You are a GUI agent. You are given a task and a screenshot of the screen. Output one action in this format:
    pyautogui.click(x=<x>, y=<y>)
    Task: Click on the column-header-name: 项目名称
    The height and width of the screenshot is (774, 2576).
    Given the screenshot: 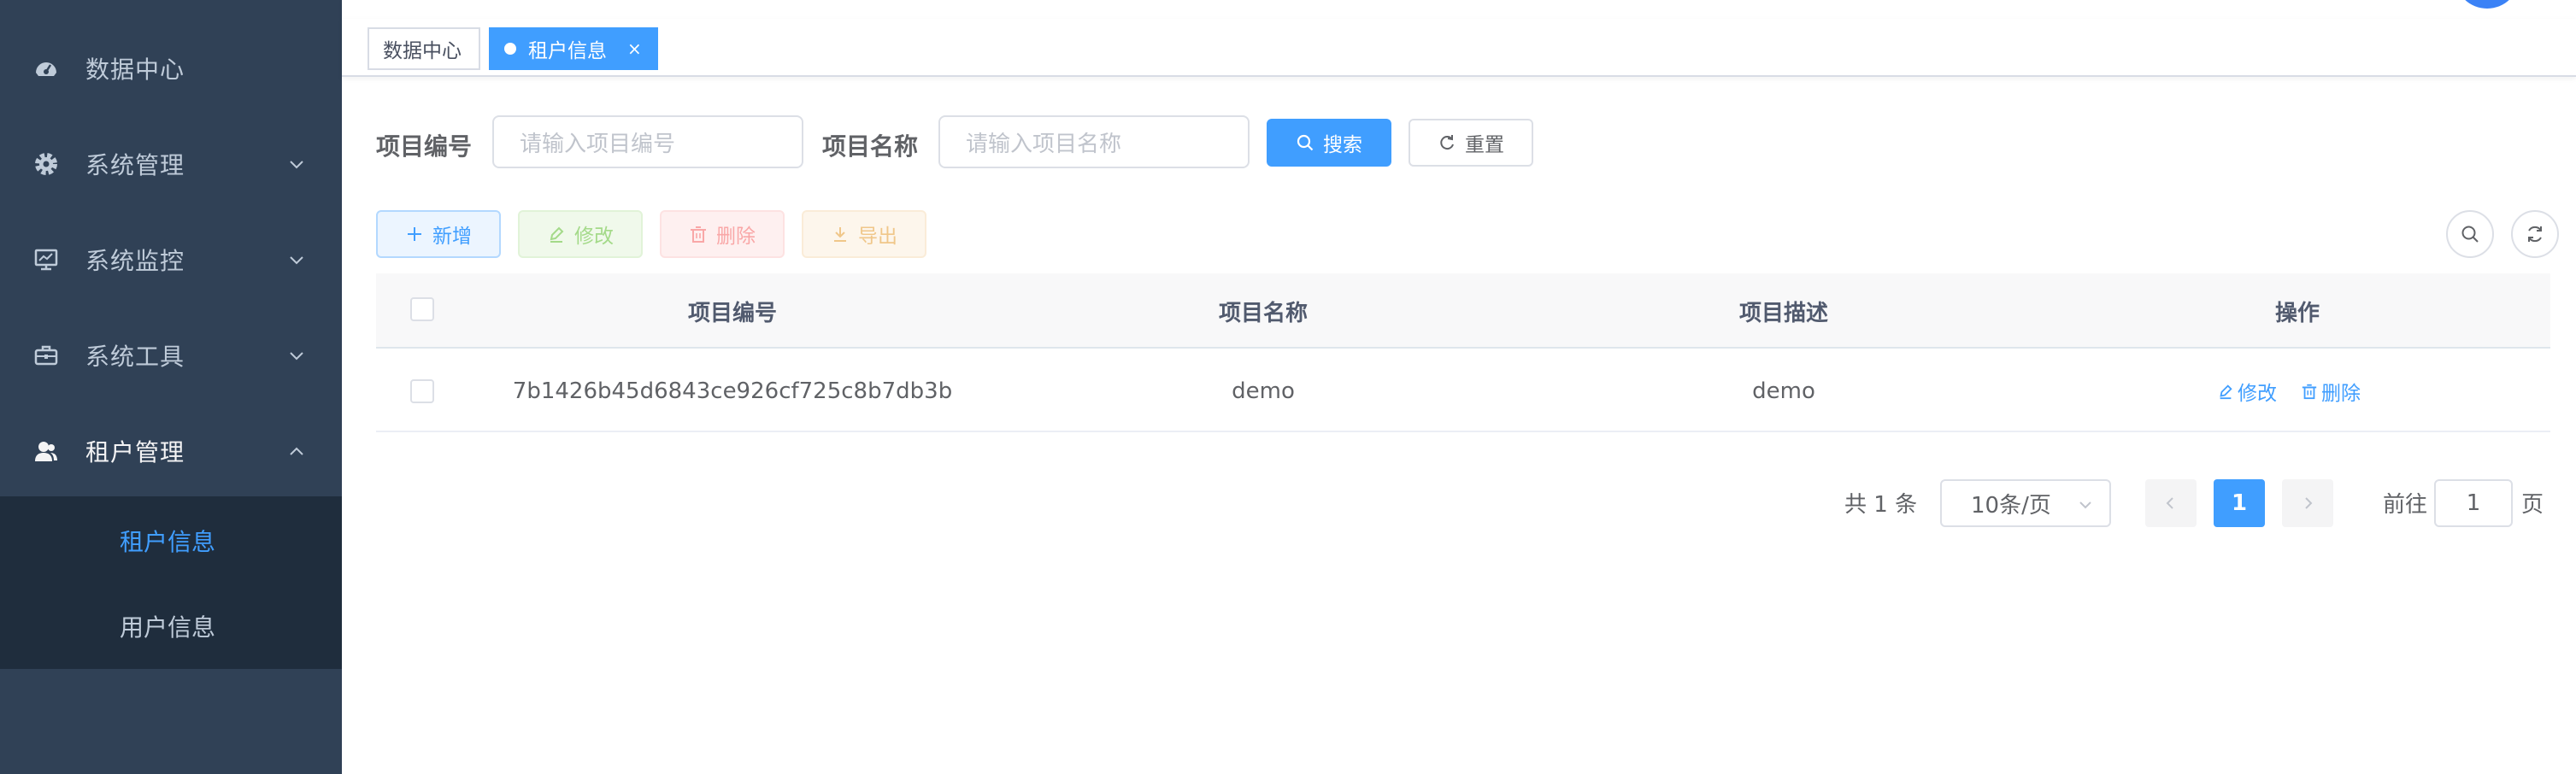 What is the action you would take?
    pyautogui.click(x=1263, y=313)
    